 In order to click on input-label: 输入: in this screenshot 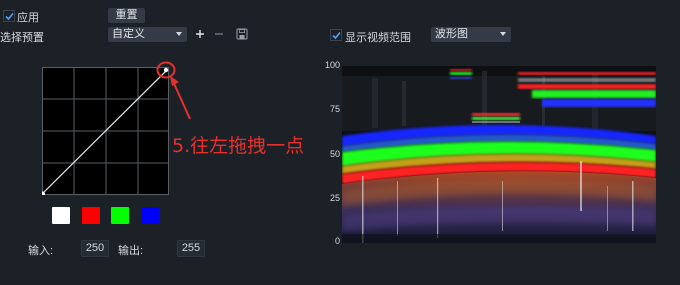, I will do `click(41, 251)`.